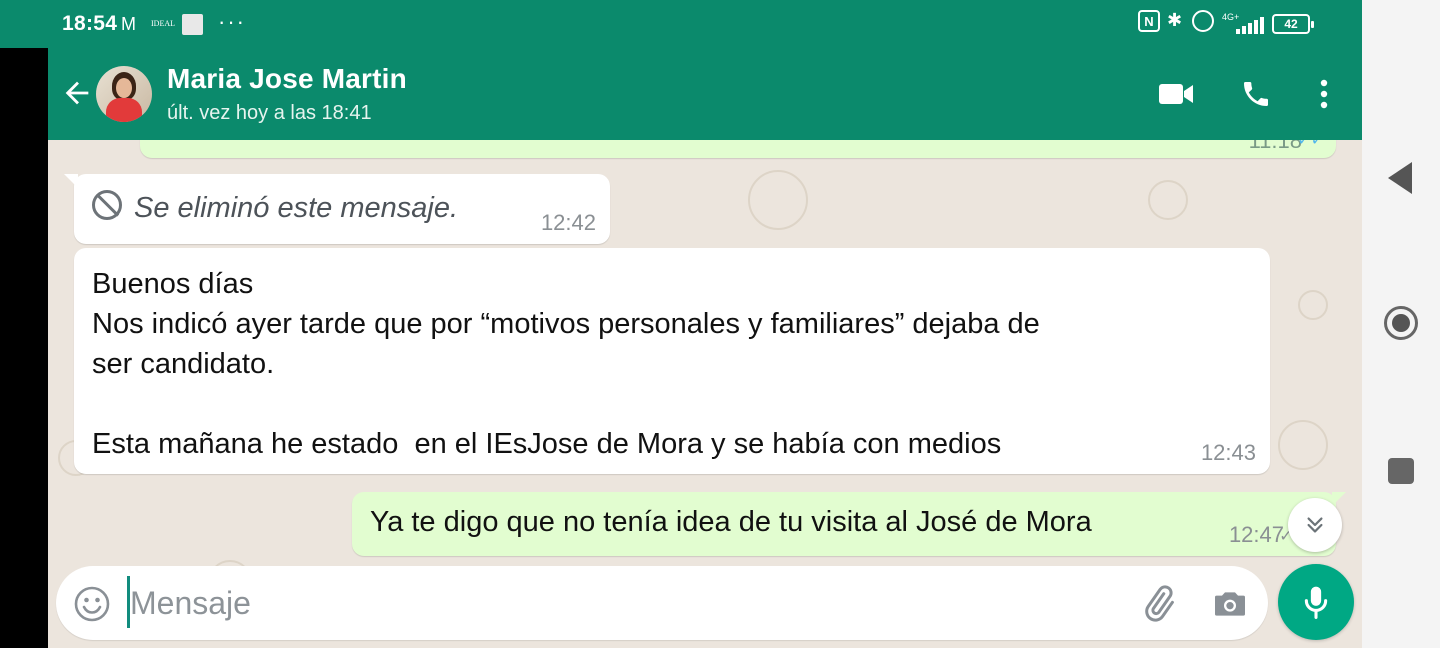 The width and height of the screenshot is (1440, 648). What do you see at coordinates (107, 205) in the screenshot?
I see `blocked-icon` at bounding box center [107, 205].